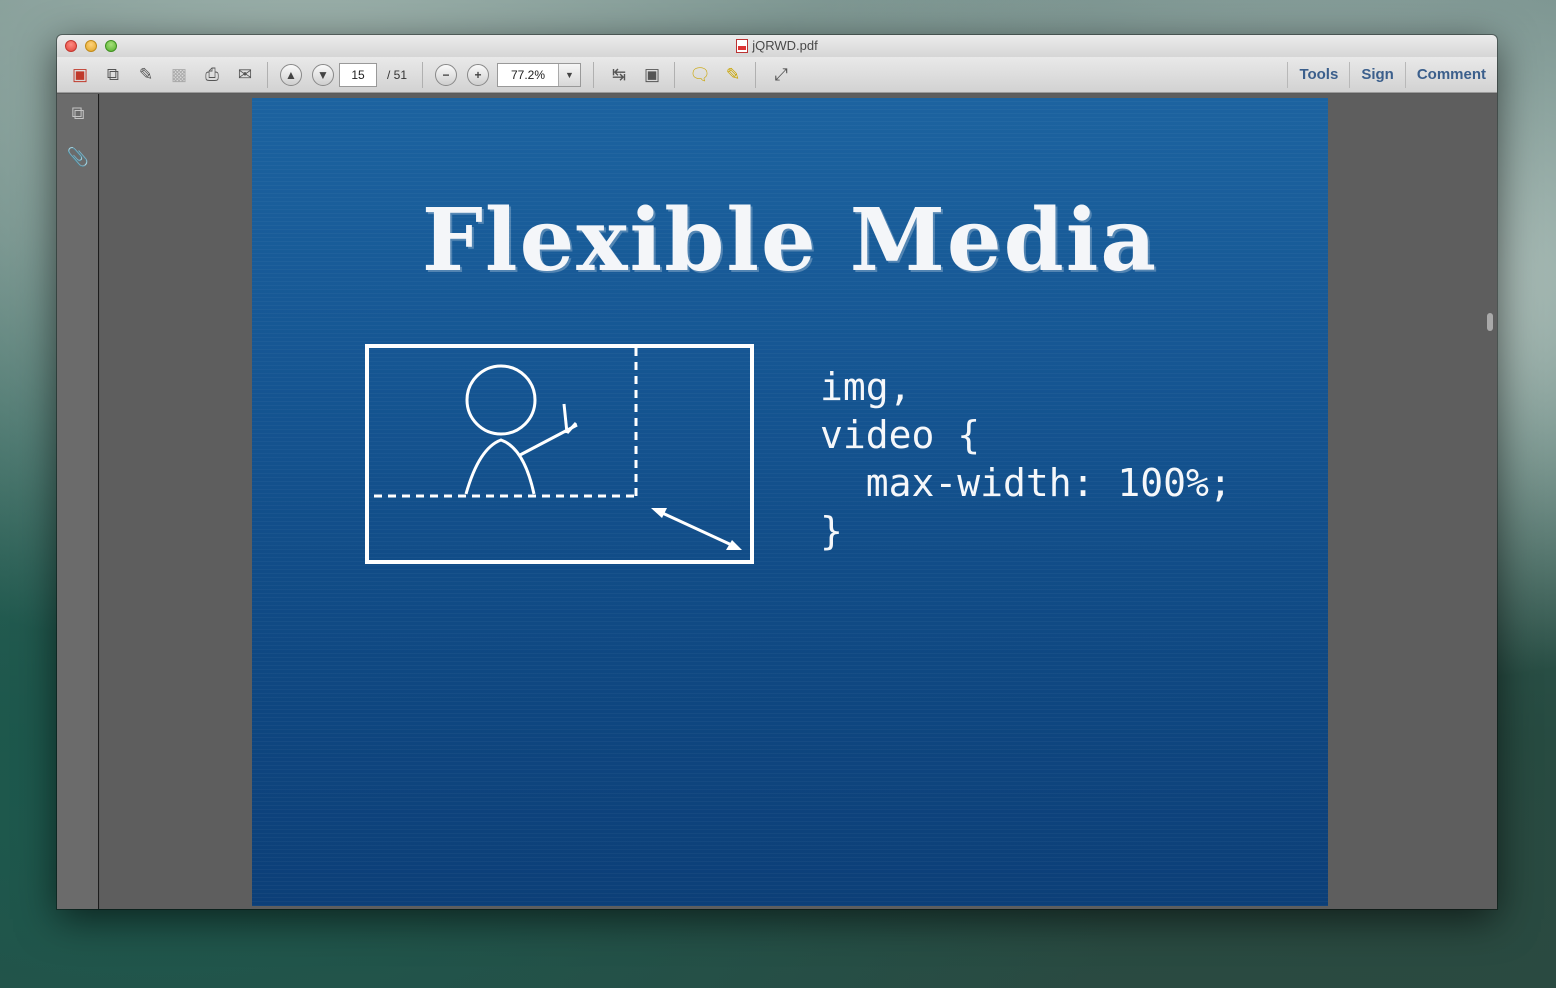 The width and height of the screenshot is (1556, 988). Describe the element at coordinates (111, 46) in the screenshot. I see `zoom-button` at that location.